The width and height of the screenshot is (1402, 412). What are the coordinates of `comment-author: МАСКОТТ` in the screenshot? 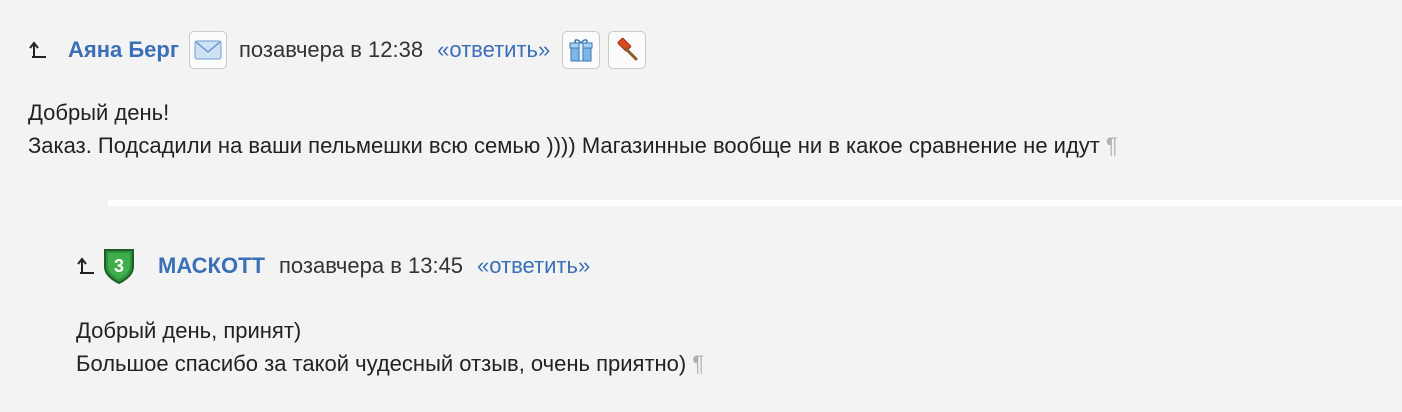 It's located at (211, 266).